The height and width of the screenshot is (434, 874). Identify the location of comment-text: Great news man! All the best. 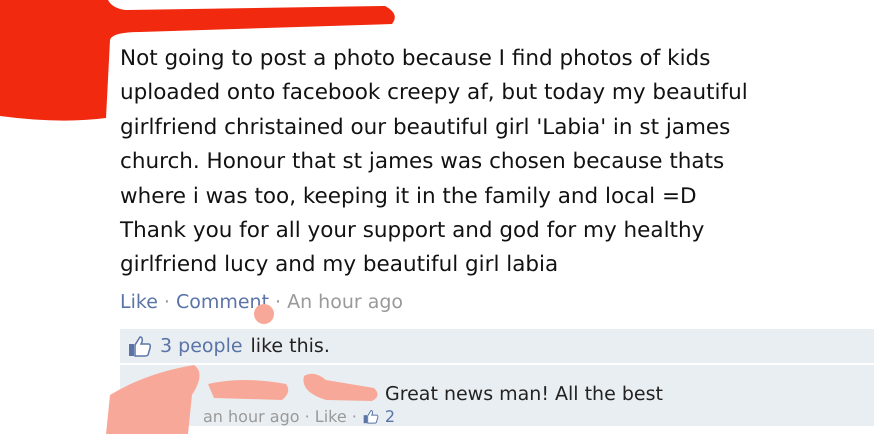
(524, 393).